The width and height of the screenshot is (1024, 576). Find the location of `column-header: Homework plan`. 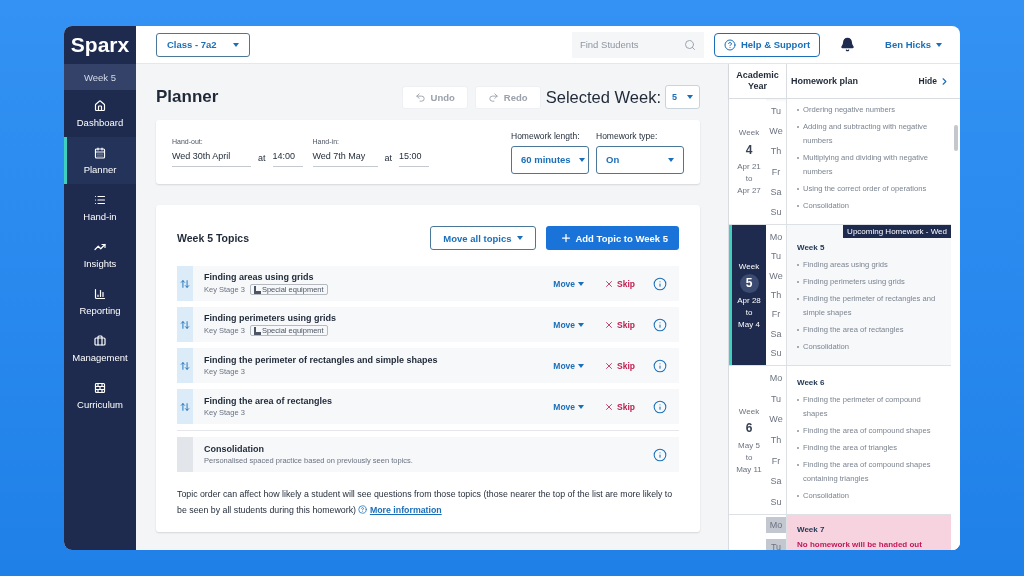

column-header: Homework plan is located at coordinates (825, 81).